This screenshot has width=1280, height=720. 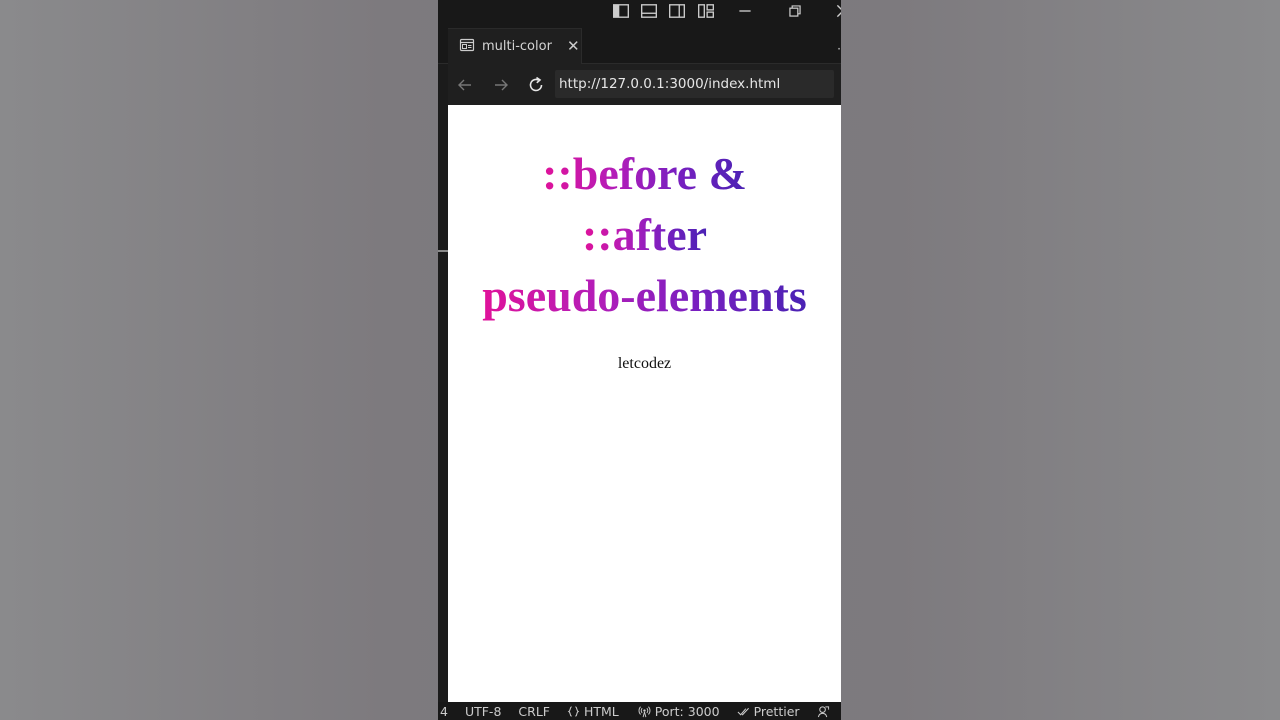 I want to click on tab-close-icon: ✕, so click(x=573, y=46).